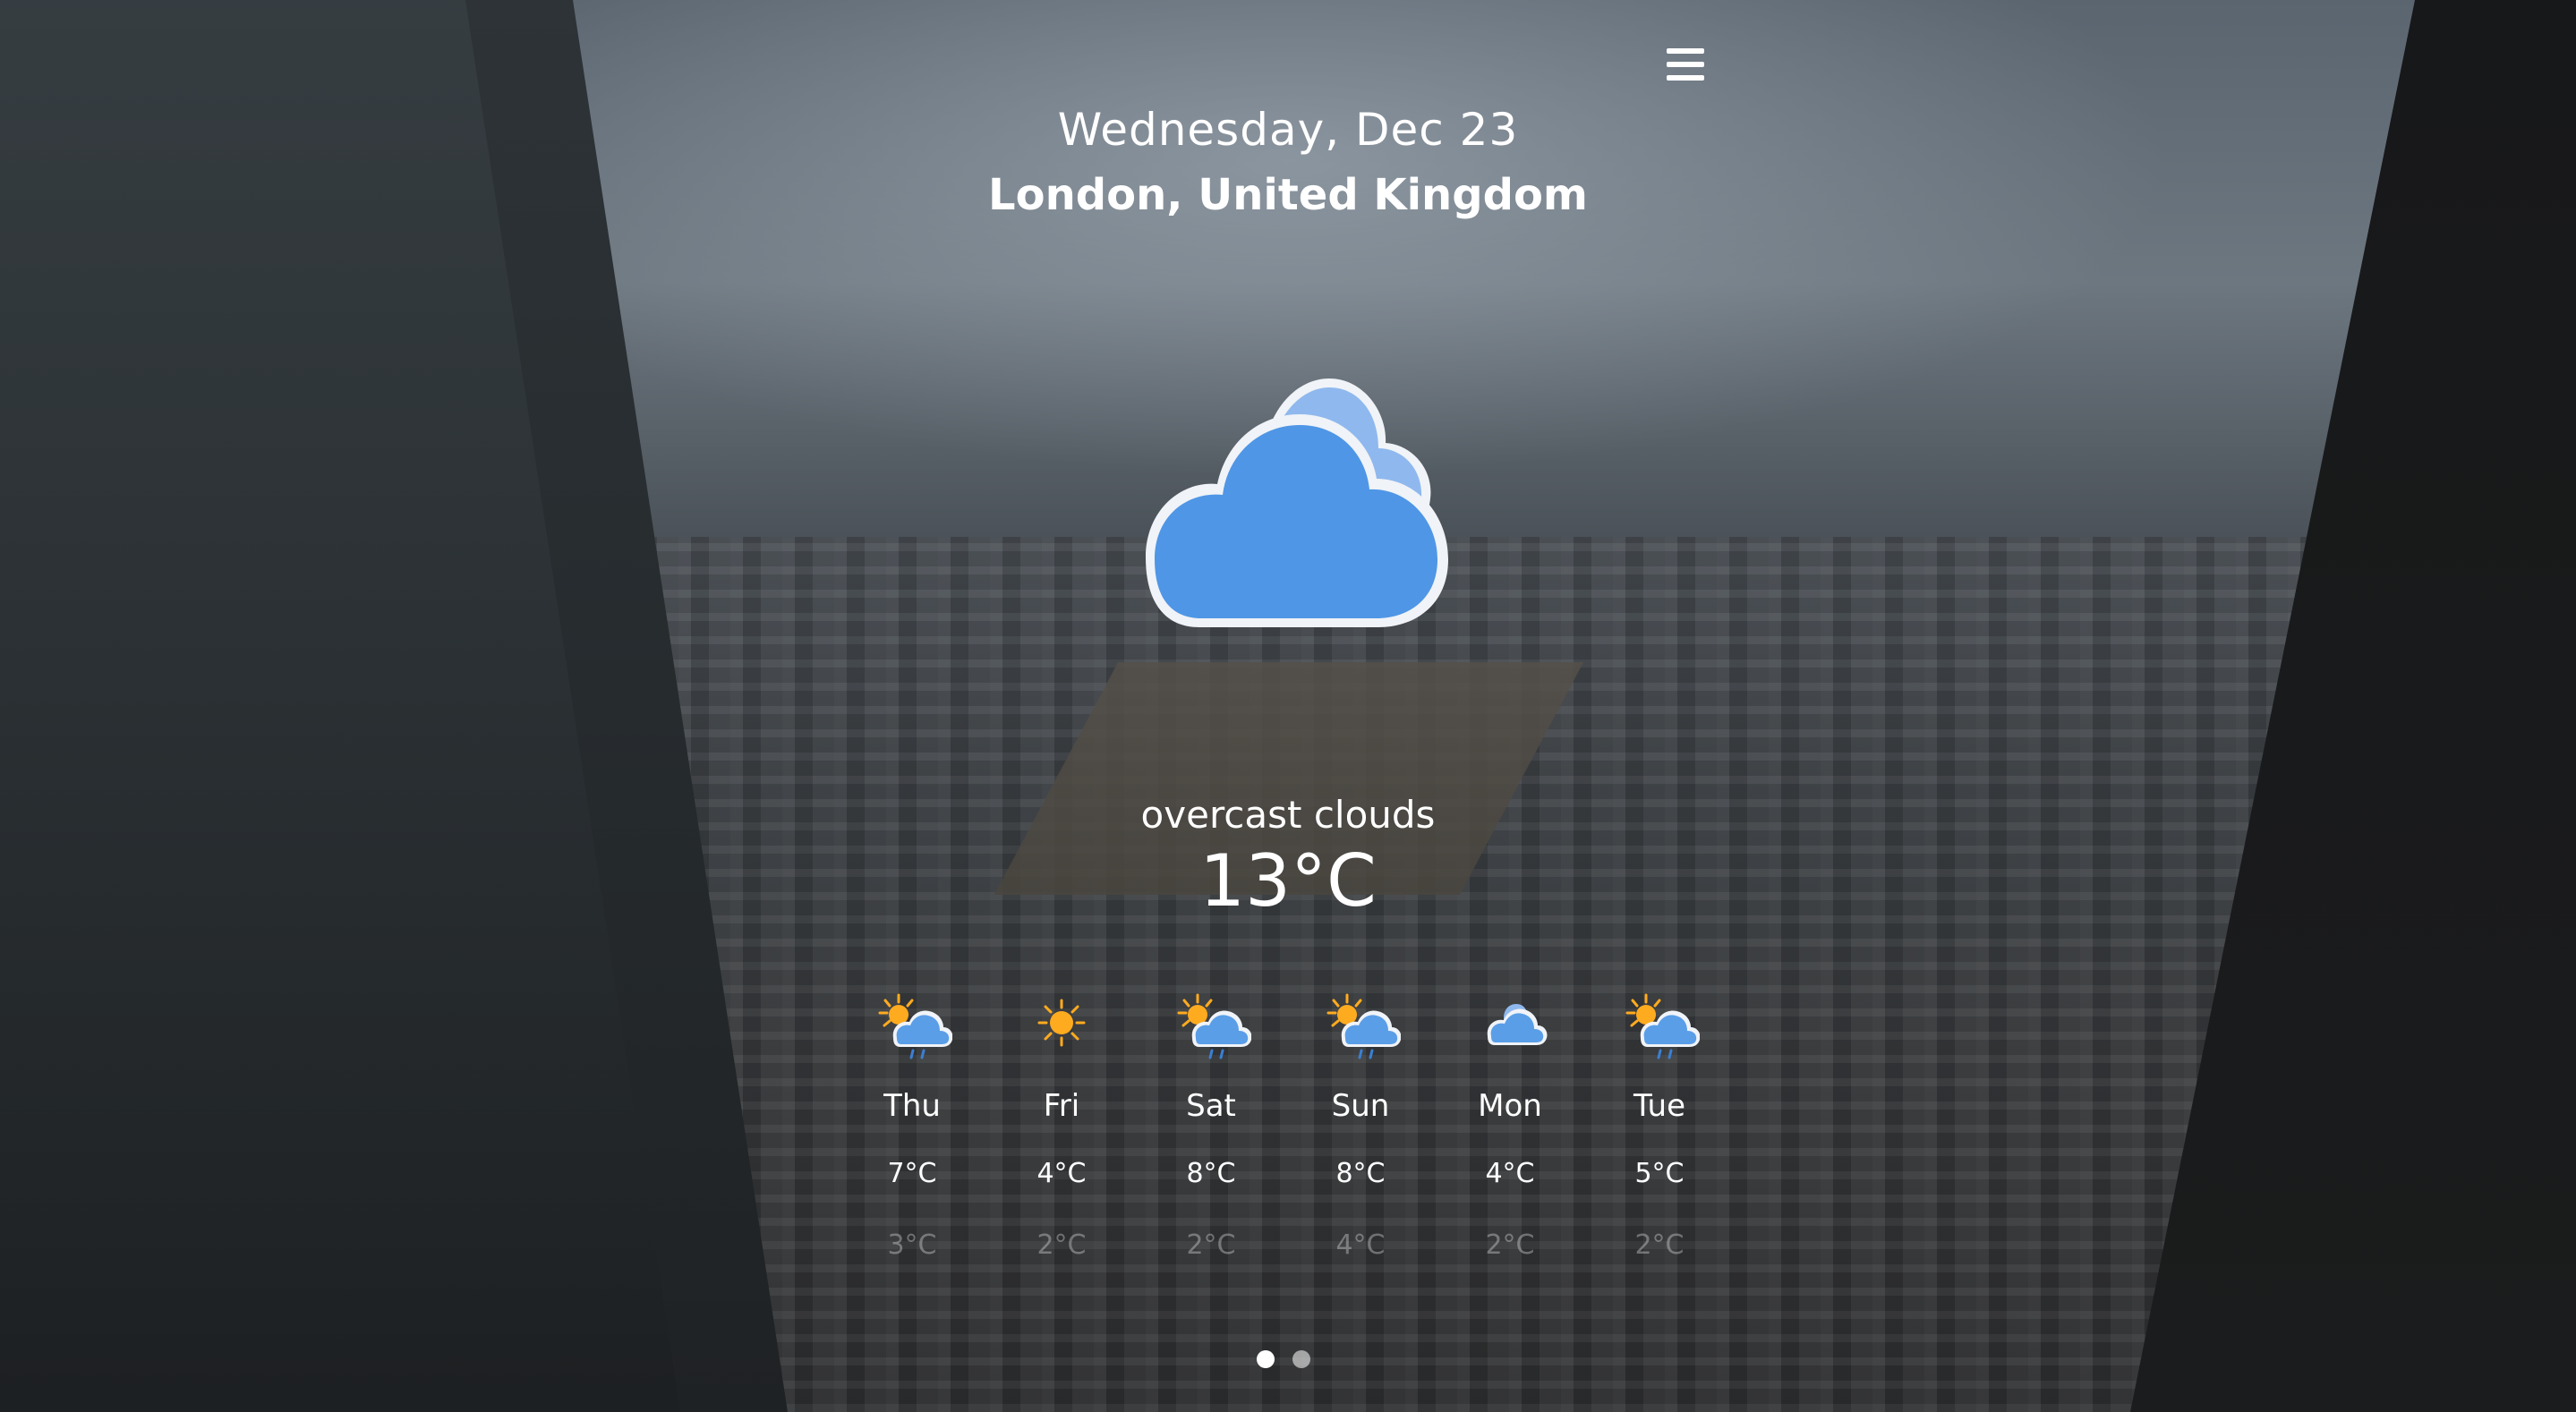  I want to click on forecast-day-name: Tue, so click(1659, 1106).